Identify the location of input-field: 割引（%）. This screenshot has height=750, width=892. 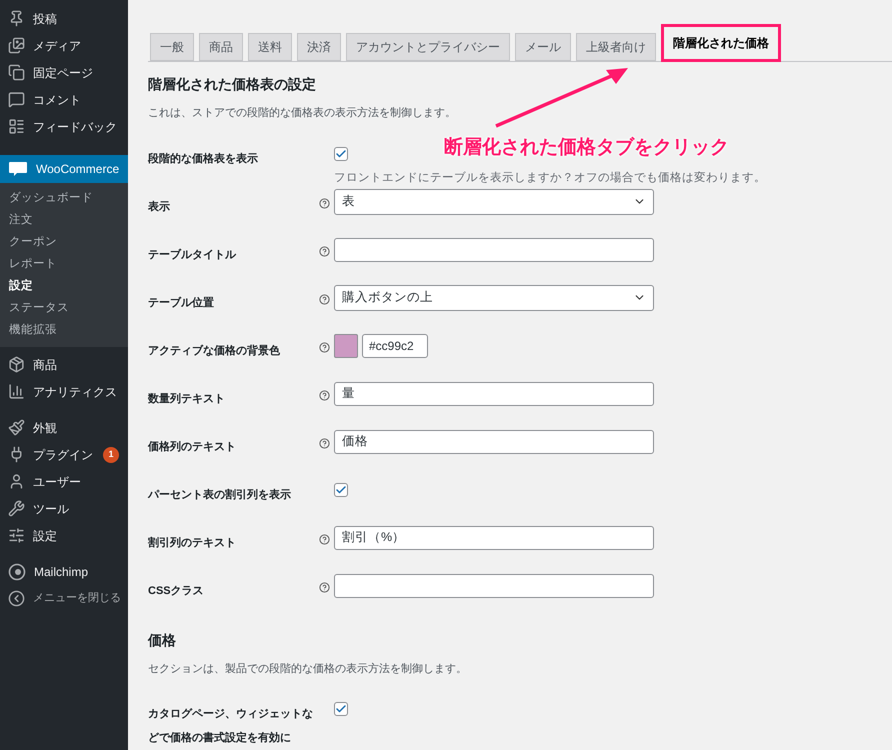
(494, 538).